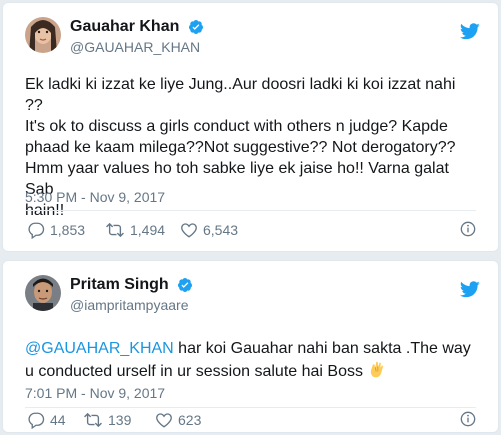 This screenshot has width=501, height=435. Describe the element at coordinates (131, 305) in the screenshot. I see `handle: @iampritampyaare` at that location.